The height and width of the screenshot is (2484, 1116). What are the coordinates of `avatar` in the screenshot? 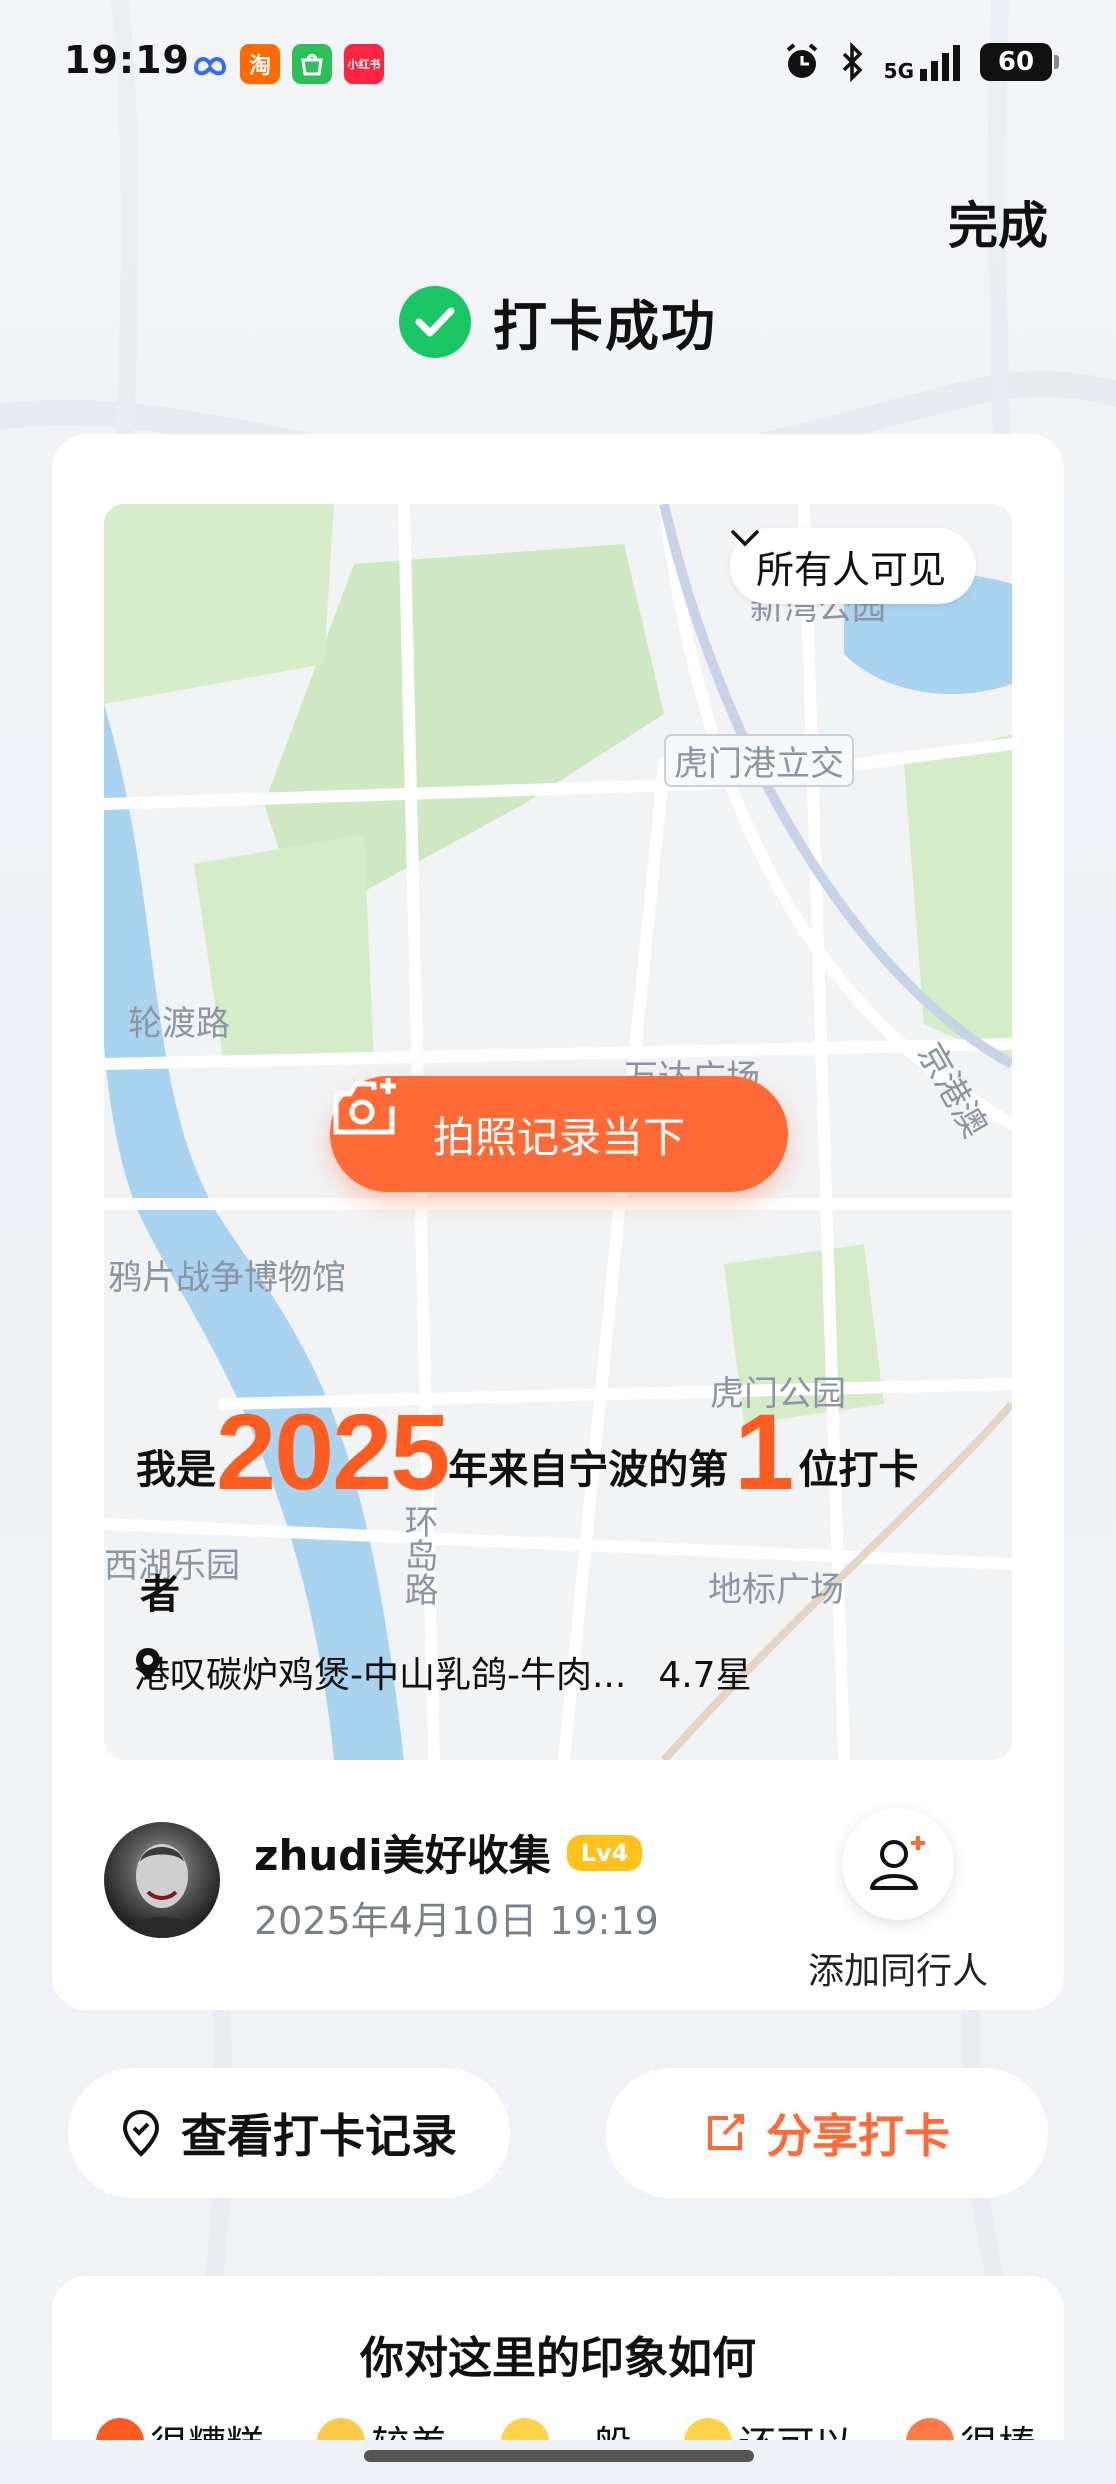 It's located at (162, 1880).